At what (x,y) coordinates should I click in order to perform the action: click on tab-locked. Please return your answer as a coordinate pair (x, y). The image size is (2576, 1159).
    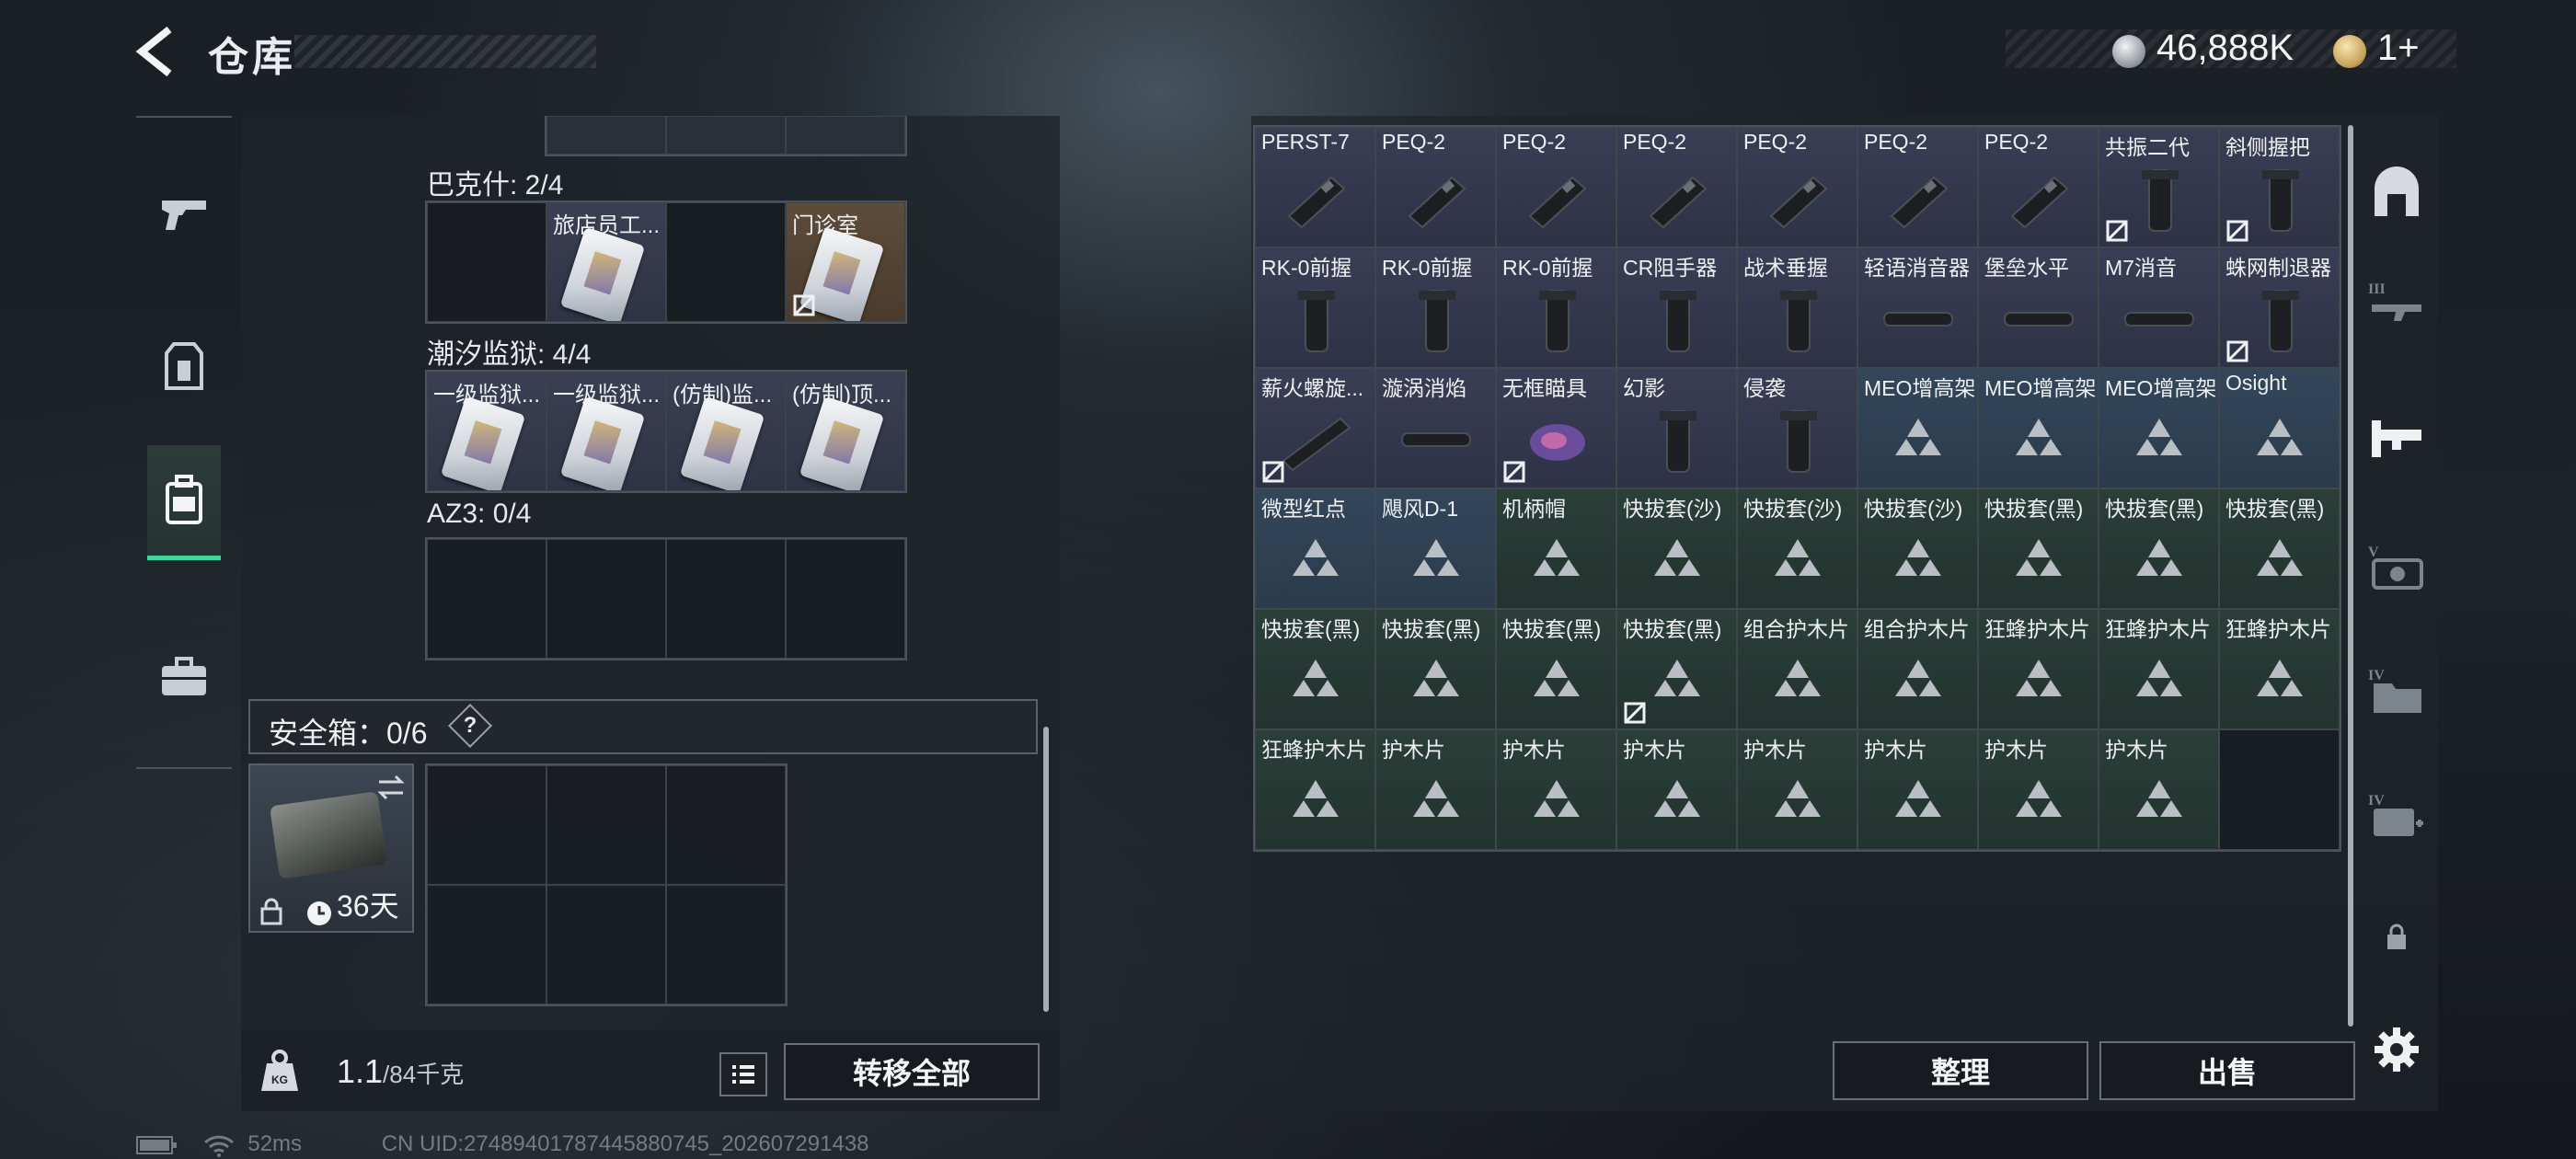
    Looking at the image, I should click on (2396, 937).